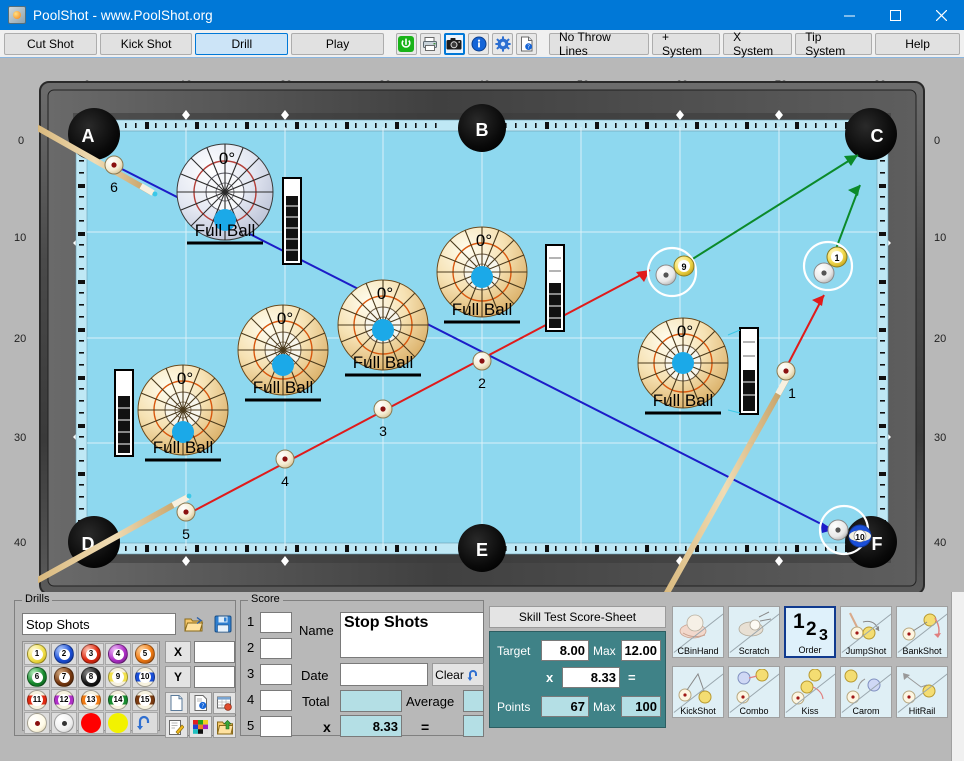 Image resolution: width=964 pixels, height=761 pixels. Describe the element at coordinates (895, 15) in the screenshot. I see `maximize-button` at that location.